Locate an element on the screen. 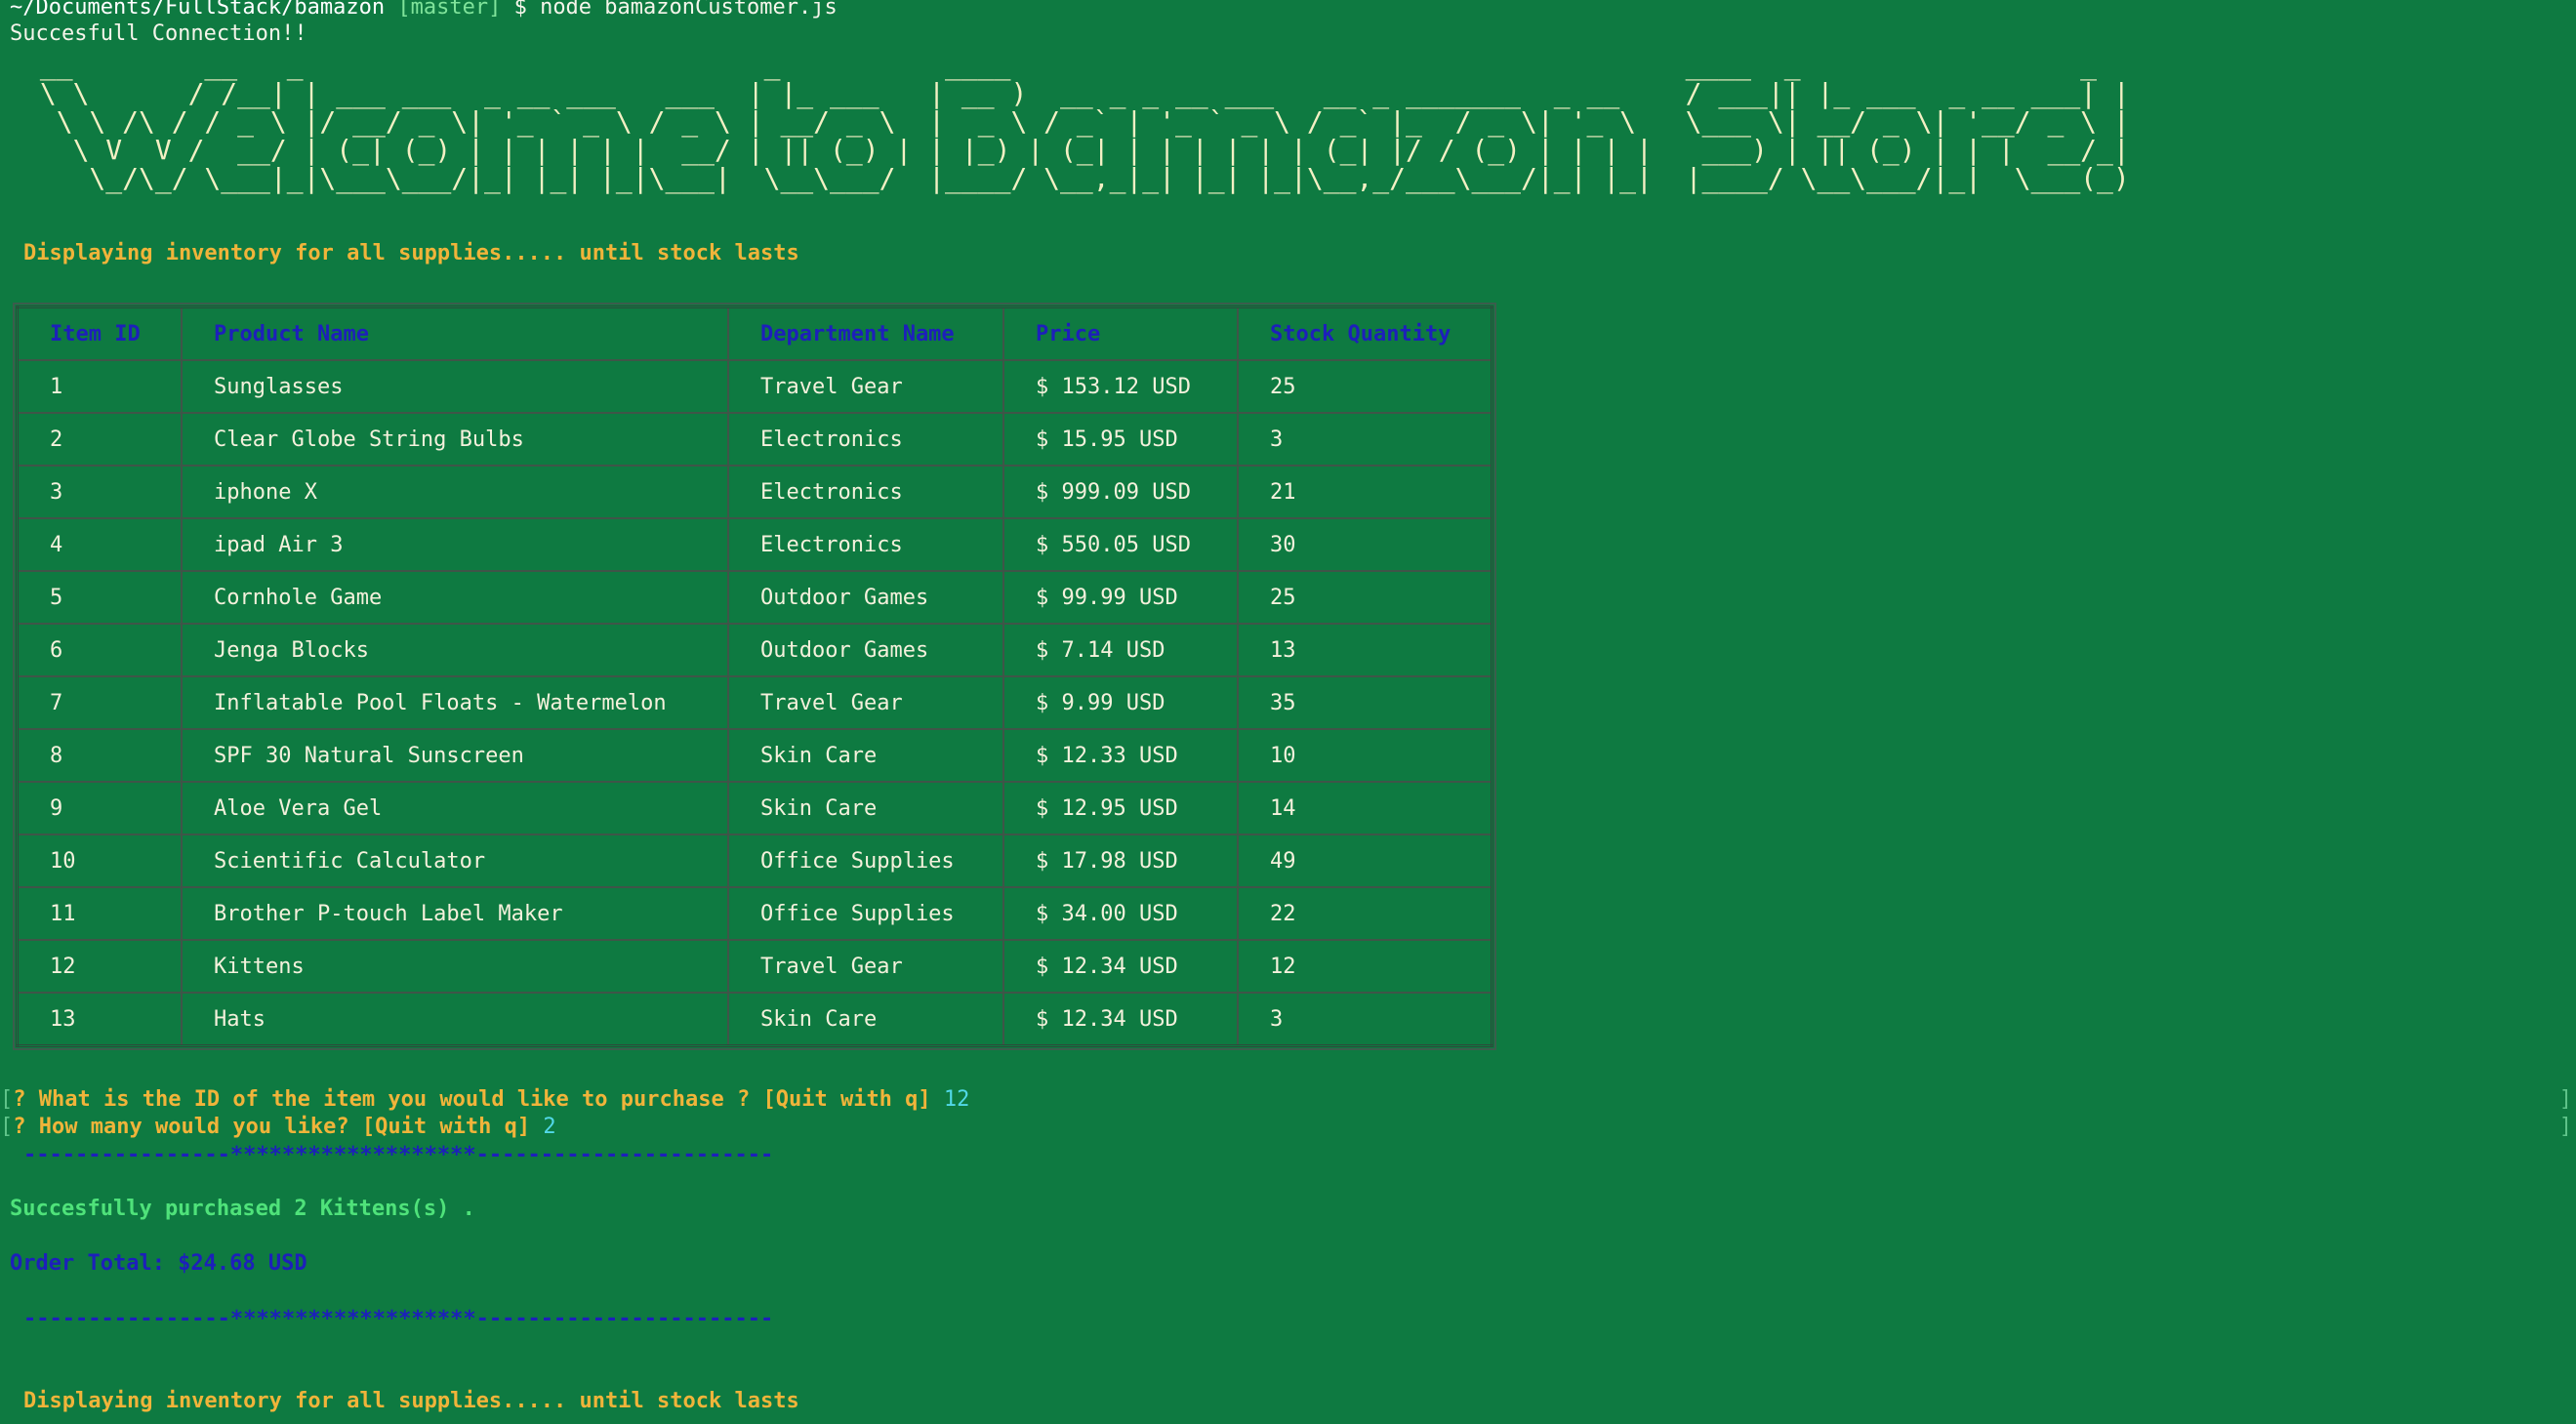 This screenshot has width=2576, height=1424. cell-product-name: Inflatable Pool Floats - Watermelon is located at coordinates (455, 702).